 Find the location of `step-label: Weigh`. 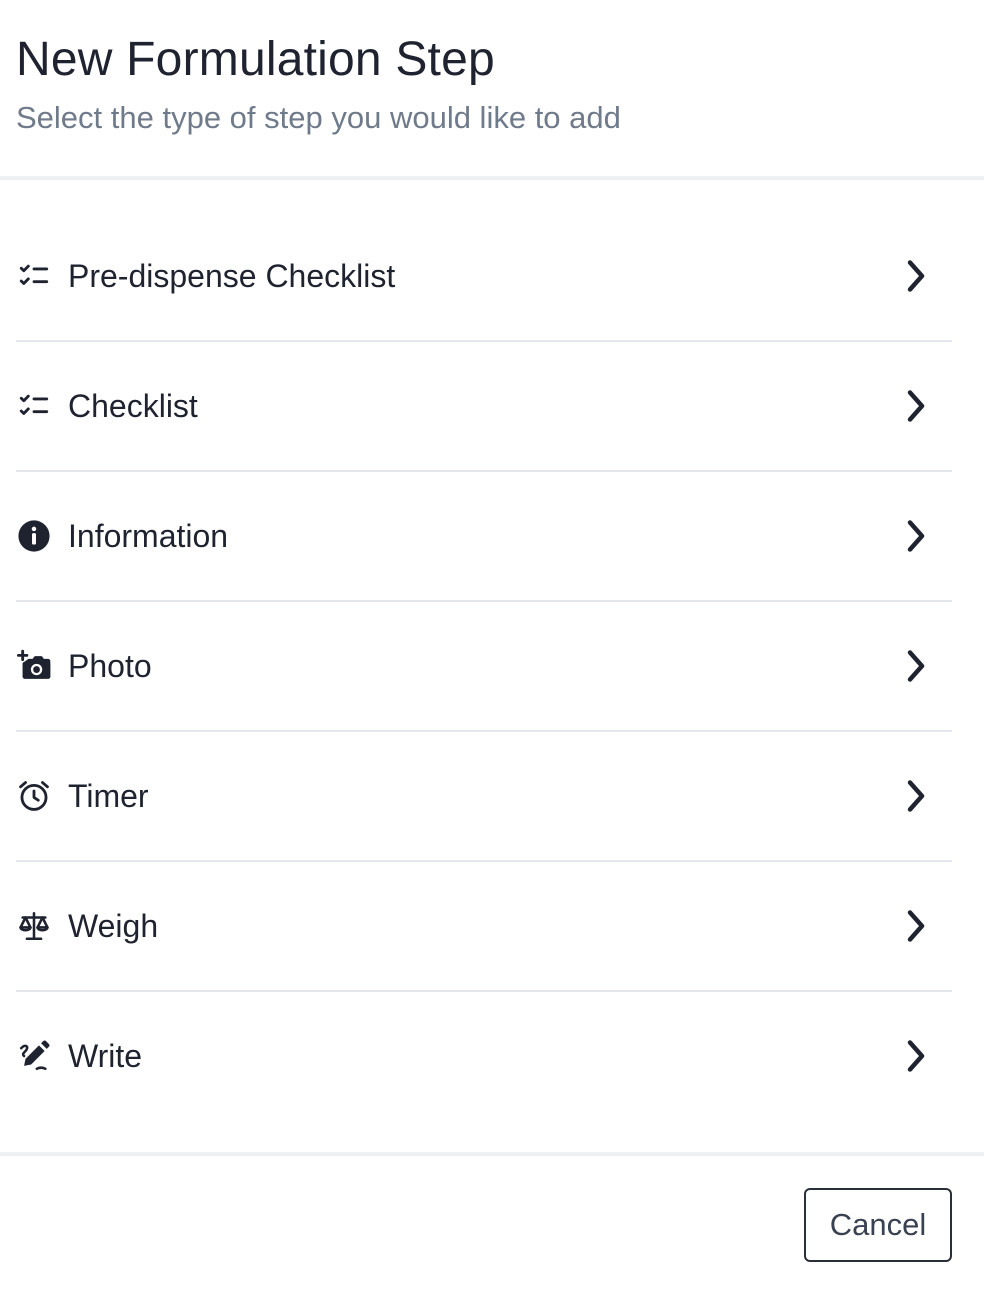

step-label: Weigh is located at coordinates (113, 926).